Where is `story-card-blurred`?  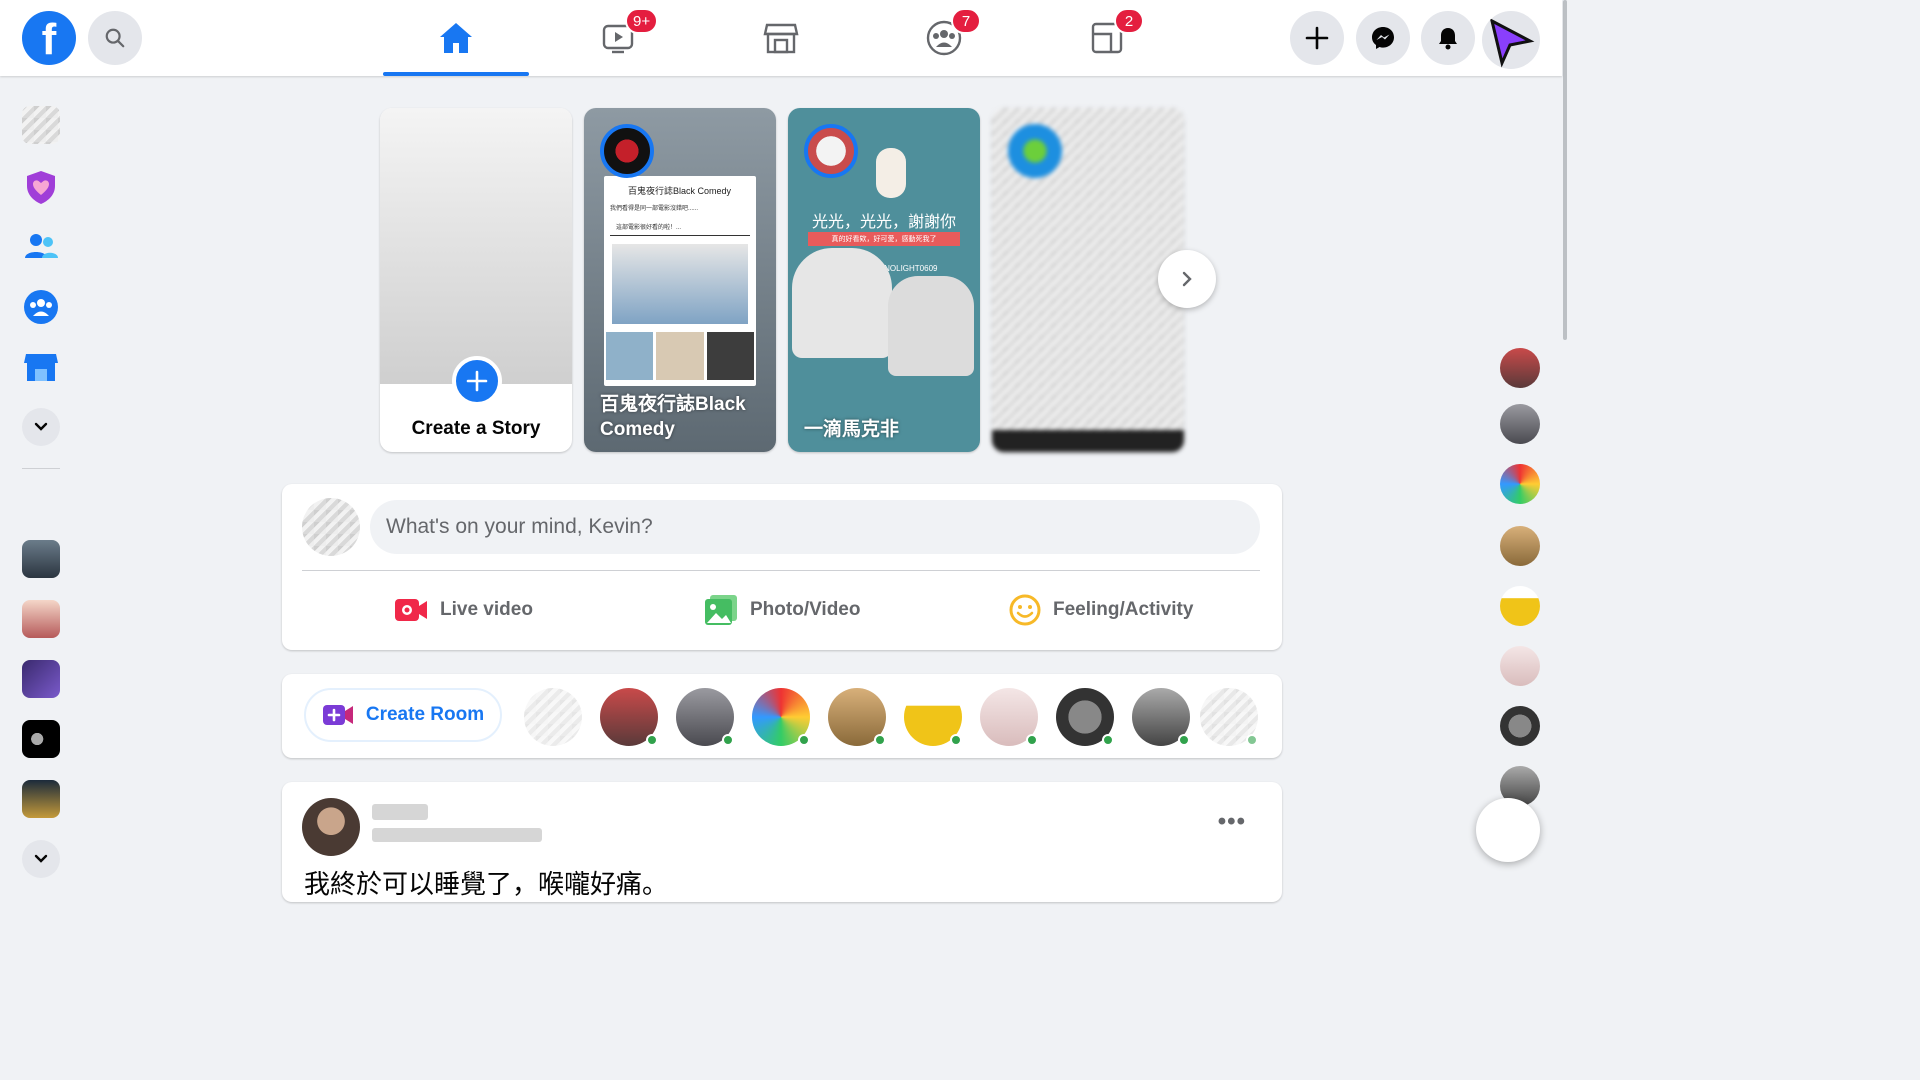 story-card-blurred is located at coordinates (1088, 280).